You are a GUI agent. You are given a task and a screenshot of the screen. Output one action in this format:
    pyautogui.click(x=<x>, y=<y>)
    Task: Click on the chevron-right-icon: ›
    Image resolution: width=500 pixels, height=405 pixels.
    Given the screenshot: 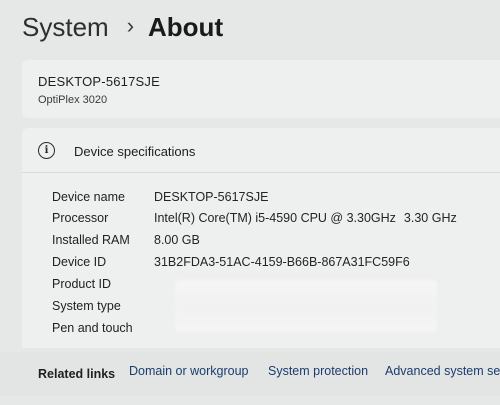 What is the action you would take?
    pyautogui.click(x=130, y=25)
    